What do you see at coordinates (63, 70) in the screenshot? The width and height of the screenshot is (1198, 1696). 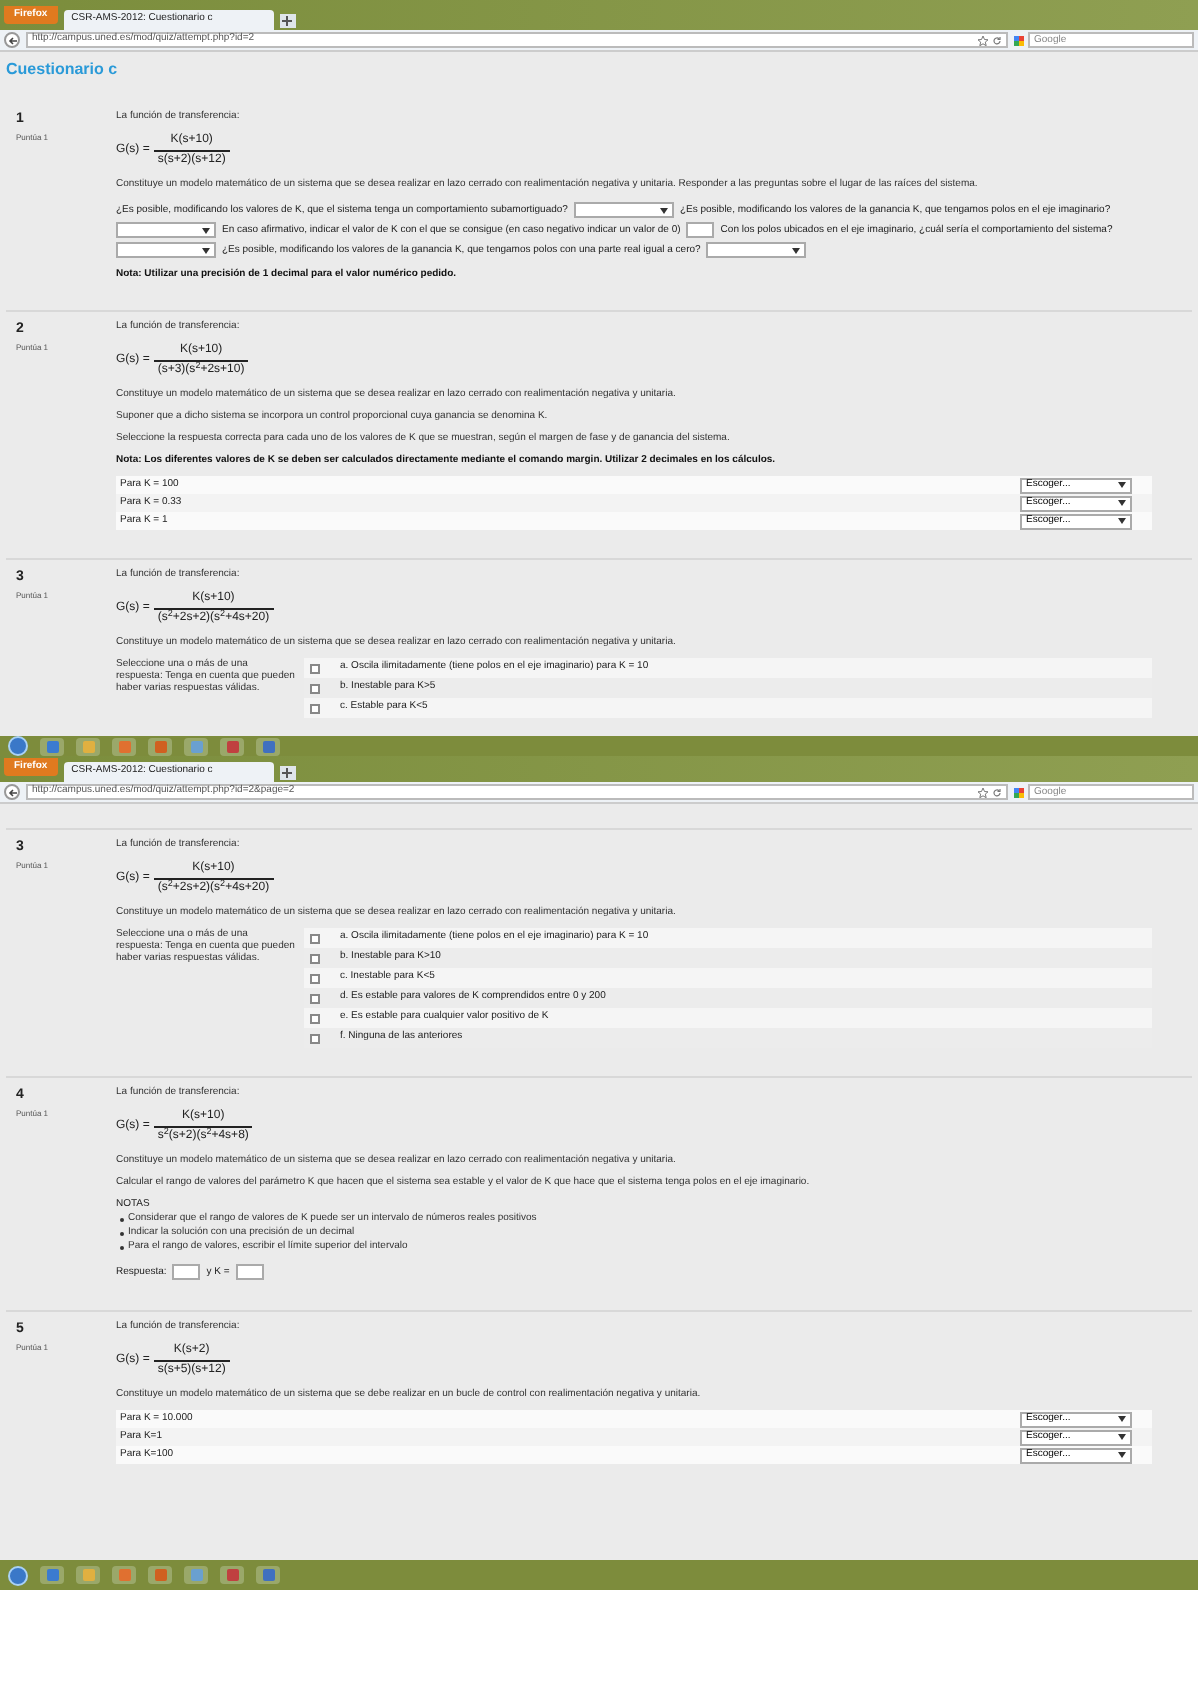 I see `page-heading: Cuestionario c` at bounding box center [63, 70].